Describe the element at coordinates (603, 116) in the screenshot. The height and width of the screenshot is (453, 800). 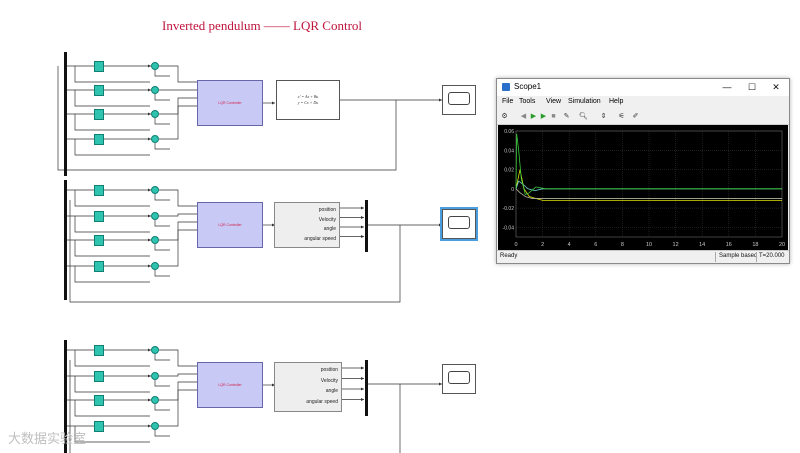
I see `scale-axes-icon: ⇕` at that location.